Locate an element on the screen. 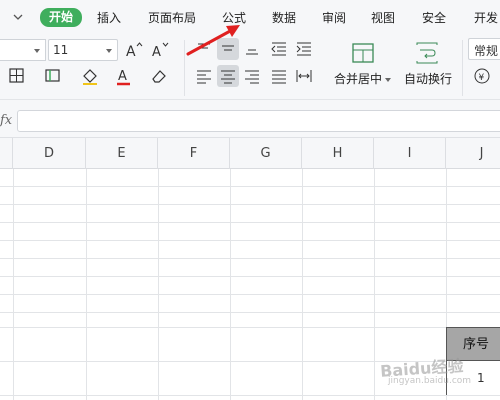 The height and width of the screenshot is (400, 500). align-left-button is located at coordinates (204, 76).